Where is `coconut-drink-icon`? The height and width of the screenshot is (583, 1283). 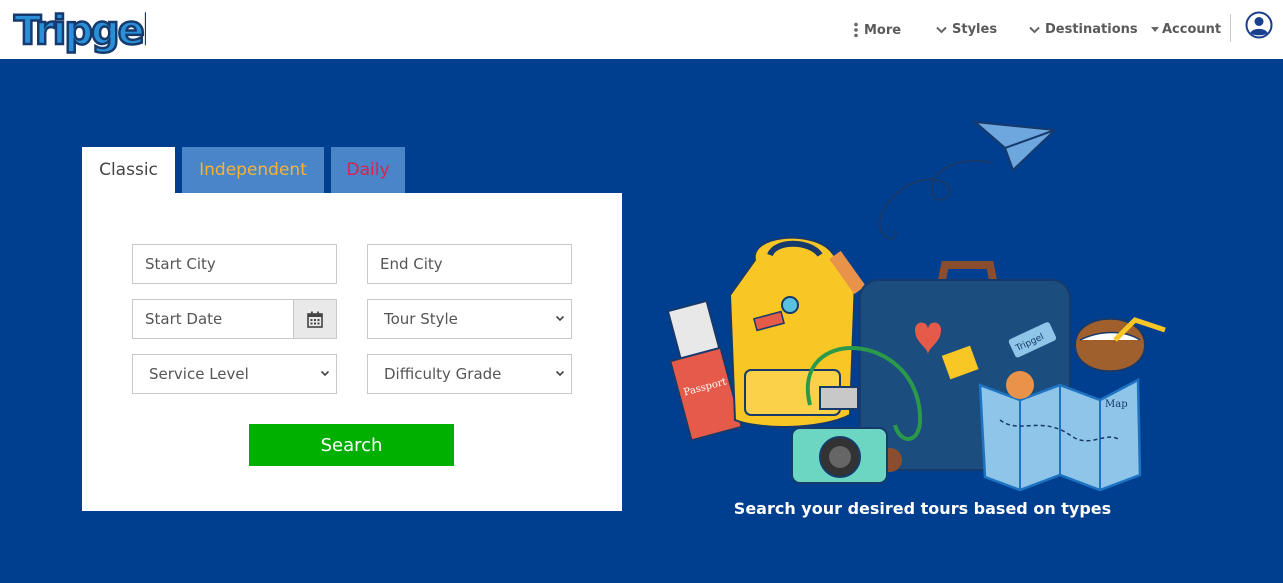
coconut-drink-icon is located at coordinates (1119, 345).